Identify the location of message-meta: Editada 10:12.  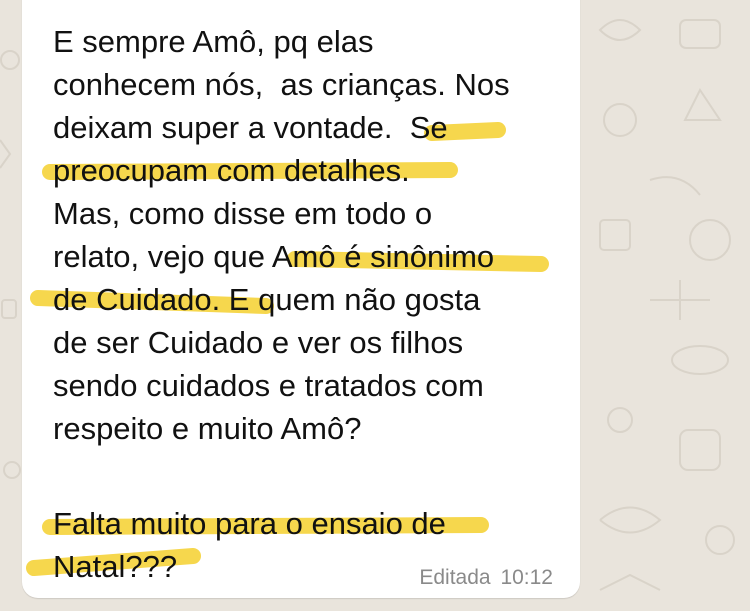
(486, 578).